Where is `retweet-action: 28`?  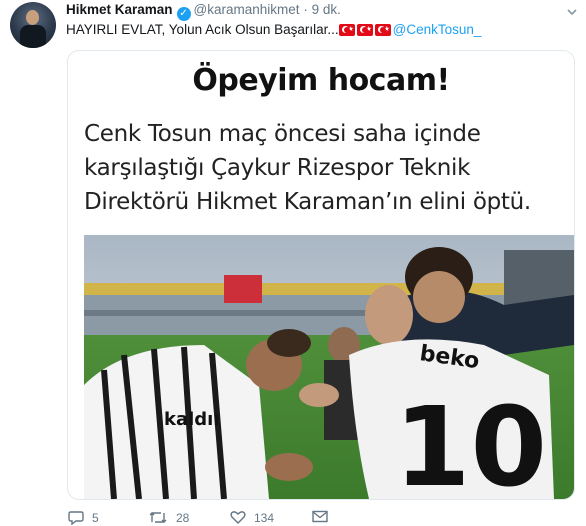 retweet-action: 28 is located at coordinates (168, 517).